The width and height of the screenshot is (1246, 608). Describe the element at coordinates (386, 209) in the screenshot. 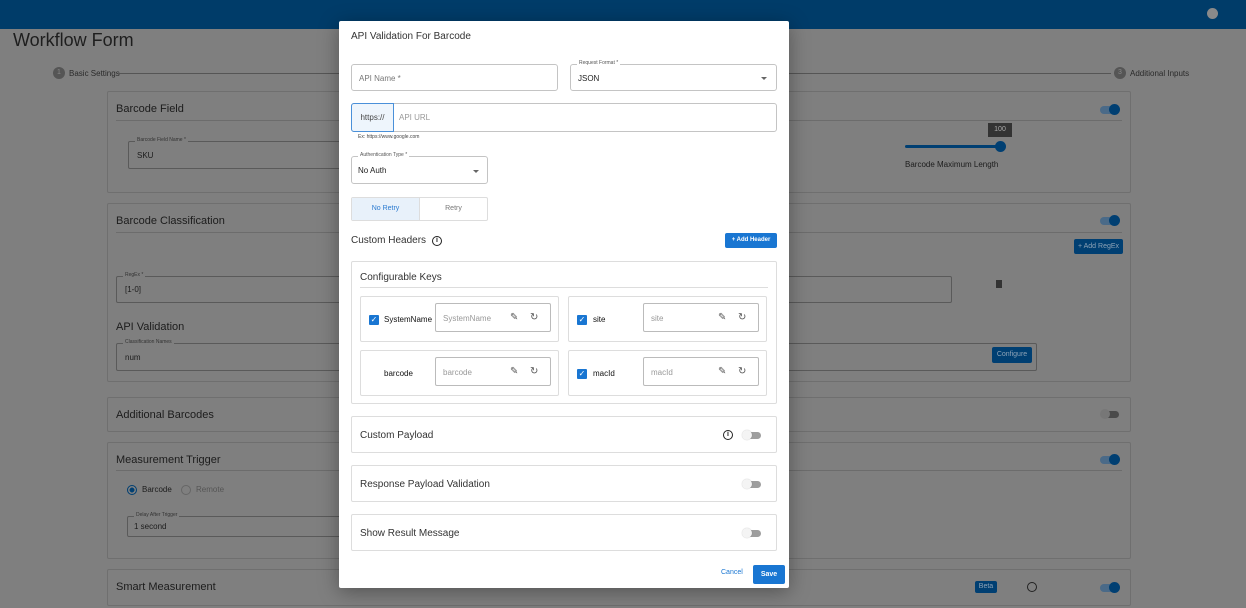

I see `no-retry-option: No Retry` at that location.